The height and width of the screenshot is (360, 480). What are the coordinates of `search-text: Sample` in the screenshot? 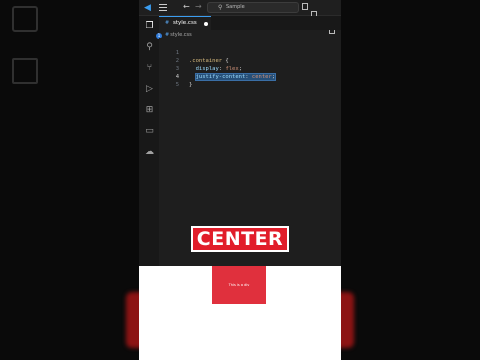 It's located at (235, 7).